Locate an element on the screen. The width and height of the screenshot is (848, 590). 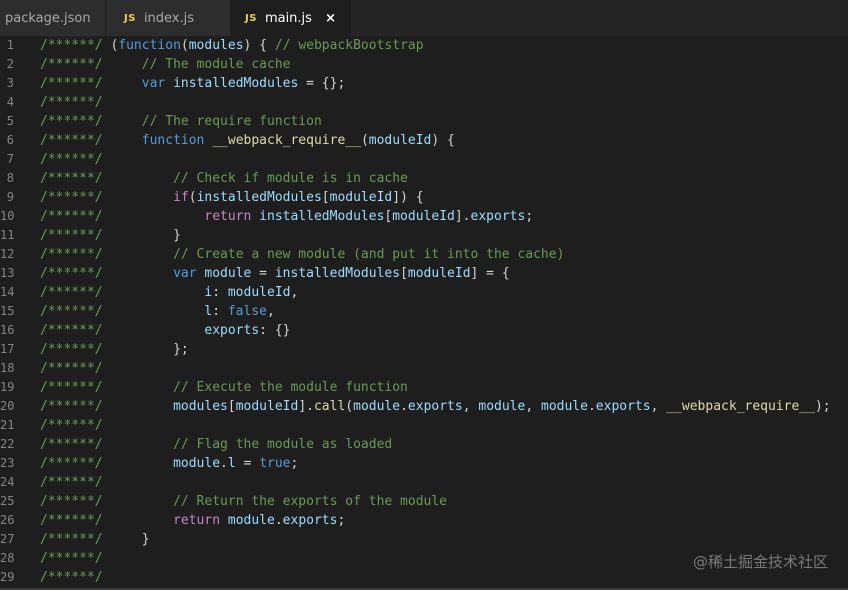
line-number: 23 is located at coordinates (7, 463).